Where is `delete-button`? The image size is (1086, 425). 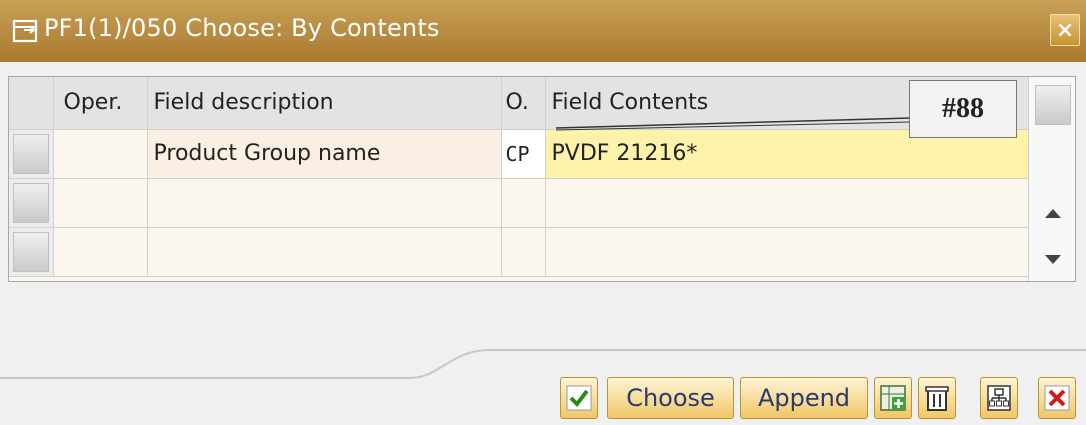
delete-button is located at coordinates (937, 398).